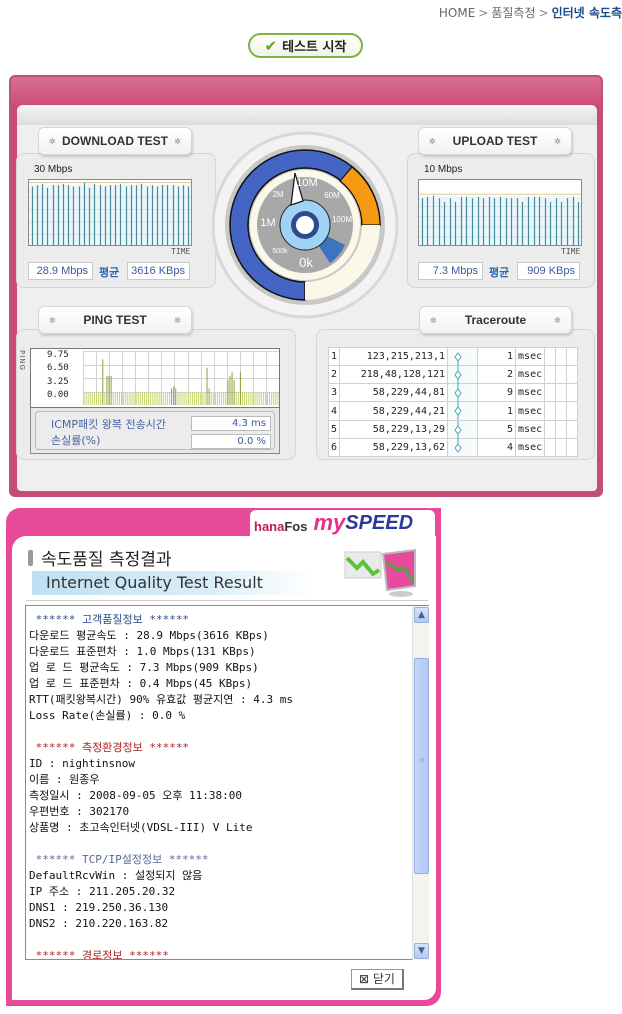  I want to click on breadcrumb: HOME > 품질측정 > 인터넷 속도측, so click(530, 12).